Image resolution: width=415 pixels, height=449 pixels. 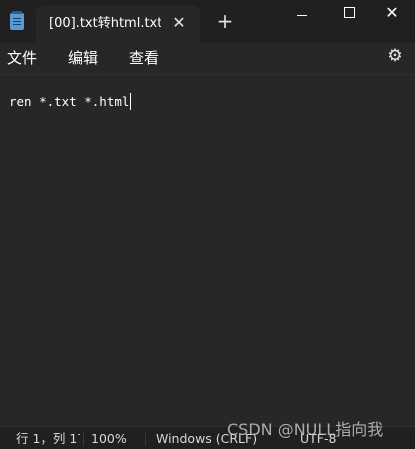 I want to click on tab-file: [00].txt转html.txt ✕, so click(x=118, y=24).